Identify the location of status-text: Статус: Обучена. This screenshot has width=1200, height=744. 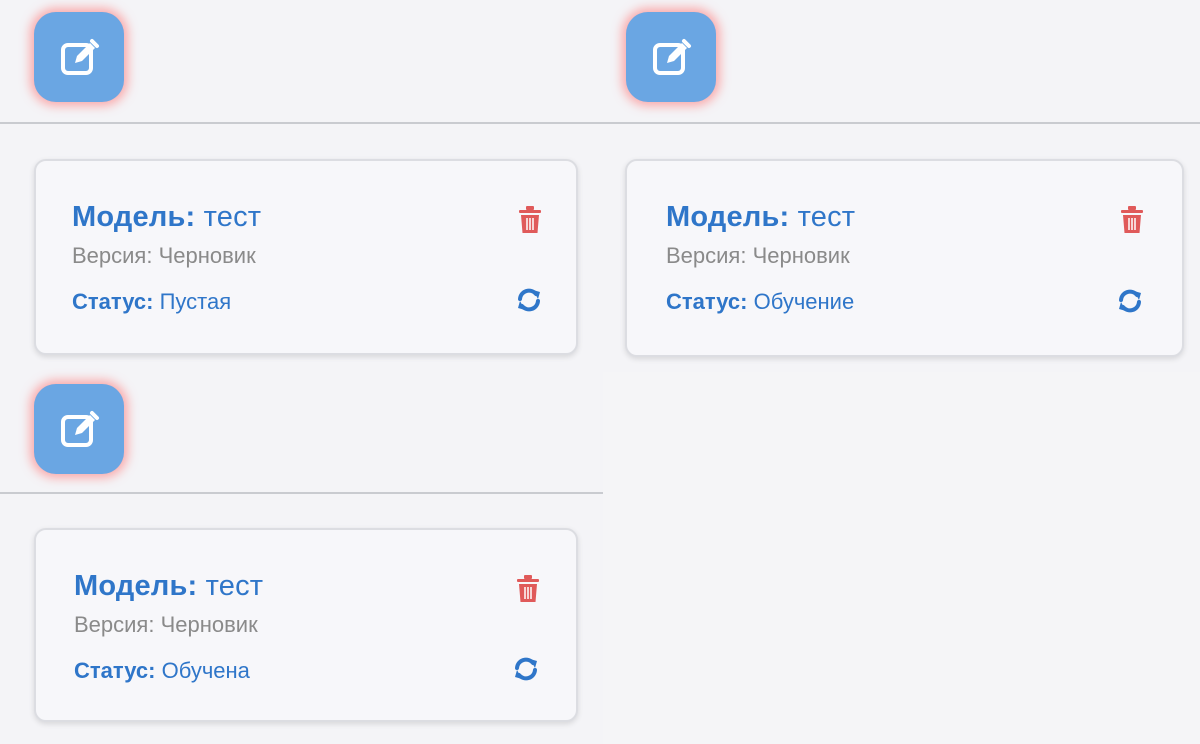
(162, 671).